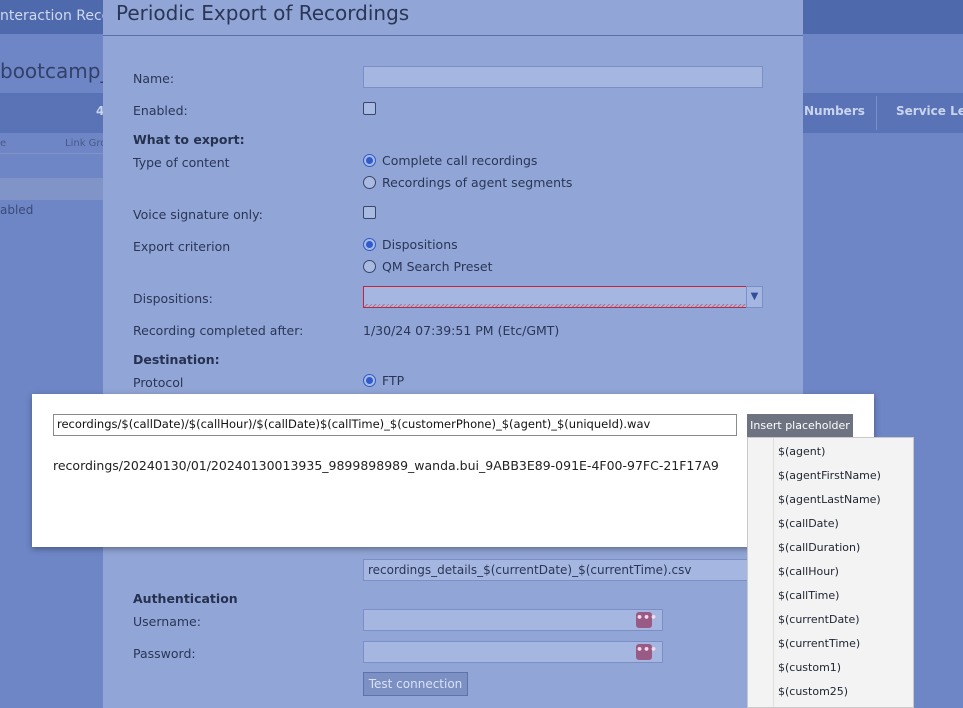  Describe the element at coordinates (808, 595) in the screenshot. I see `placeholder-menu-item: $(callTime)` at that location.